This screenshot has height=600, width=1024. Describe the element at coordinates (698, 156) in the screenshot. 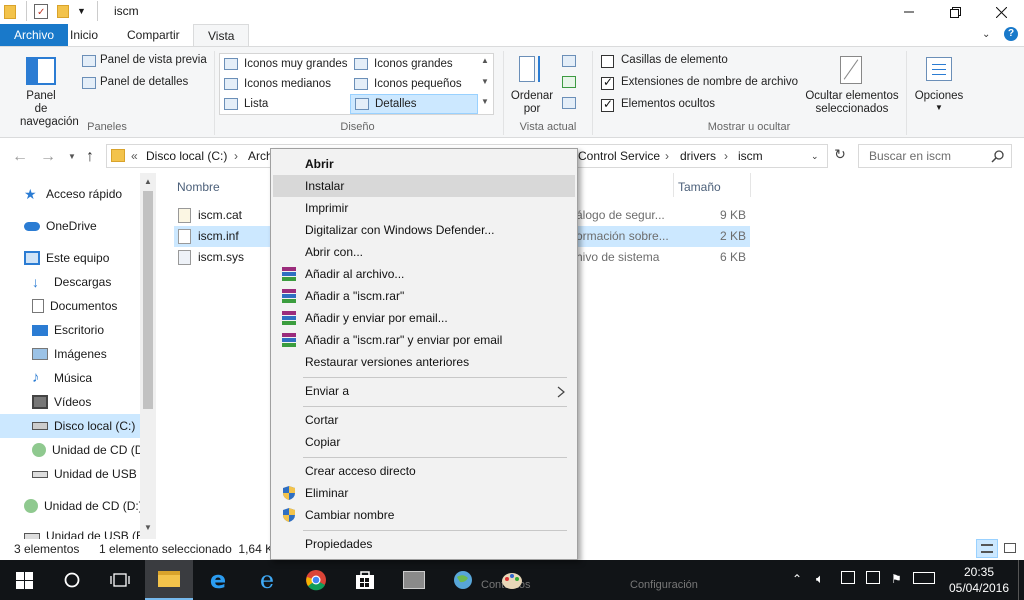

I see `breadcrumb-drivers: drivers` at that location.